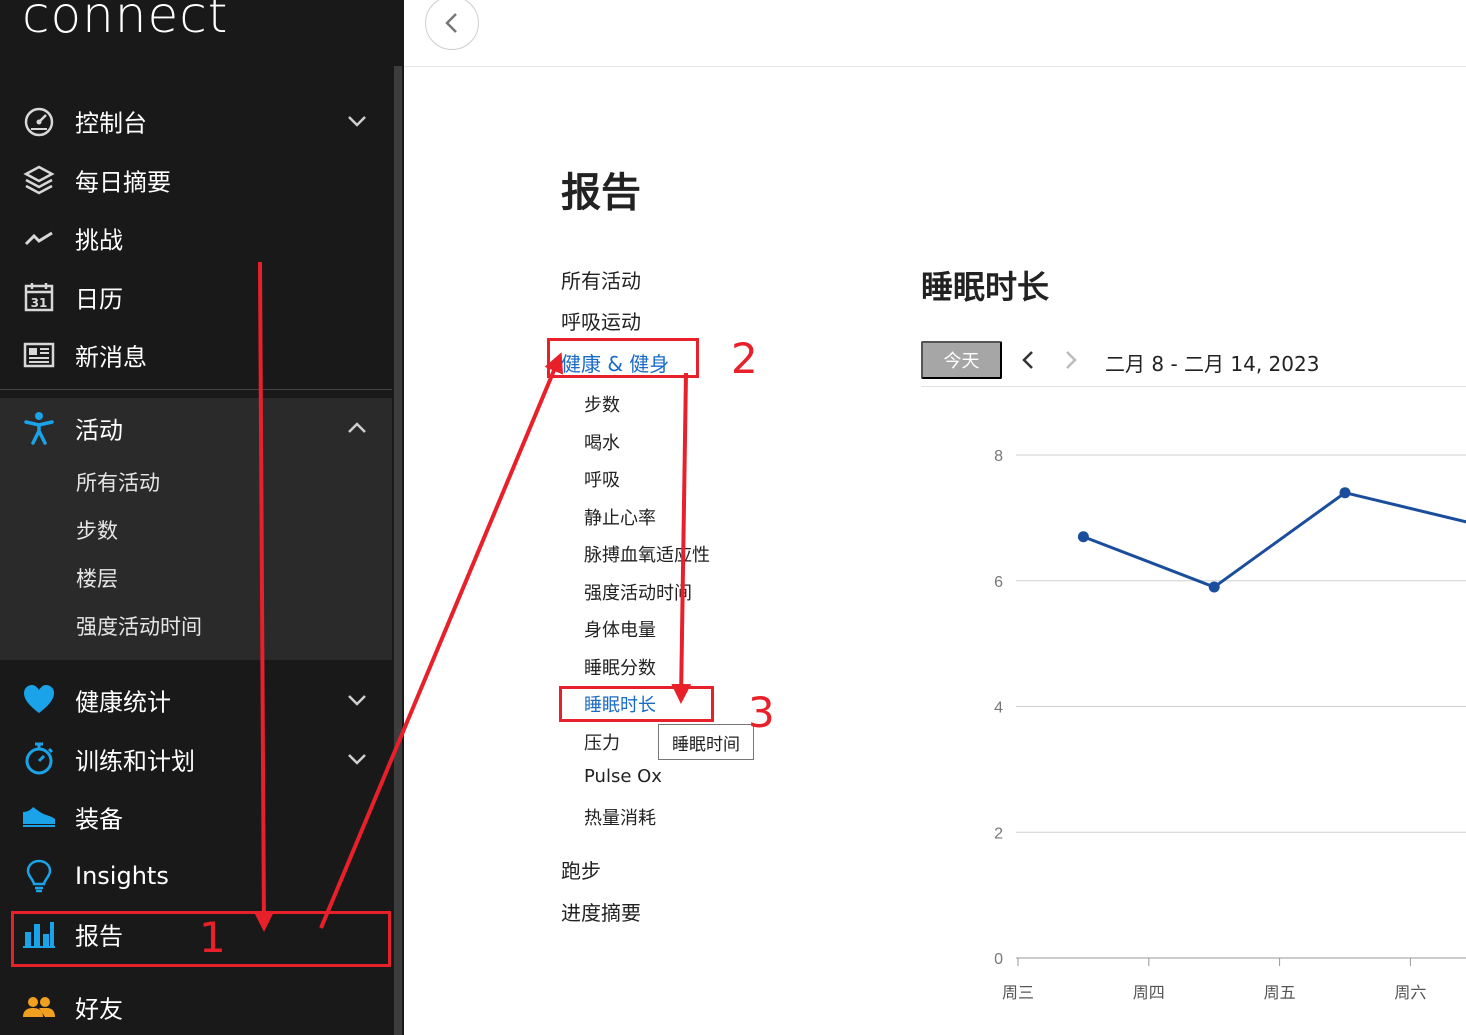  I want to click on calendar-icon: 31, so click(39, 297).